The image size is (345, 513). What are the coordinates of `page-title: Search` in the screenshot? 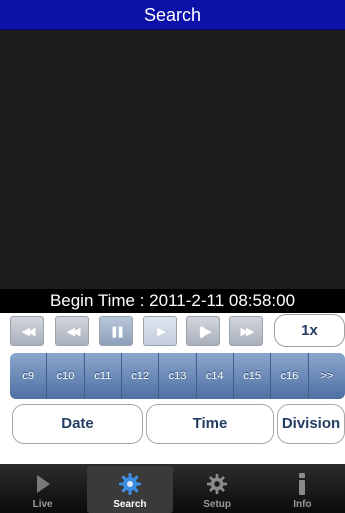 It's located at (172, 15).